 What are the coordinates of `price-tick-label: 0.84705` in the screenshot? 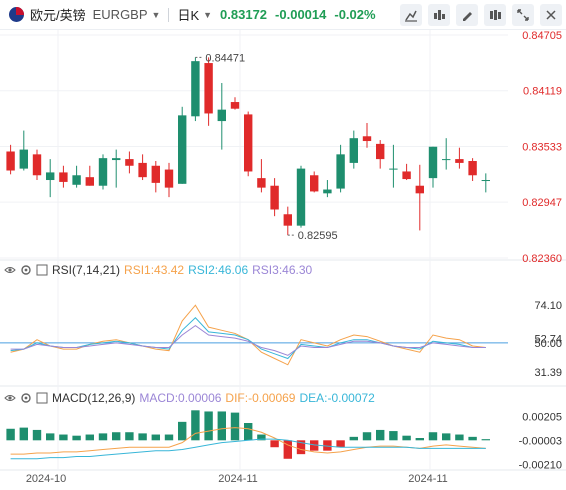 It's located at (542, 36).